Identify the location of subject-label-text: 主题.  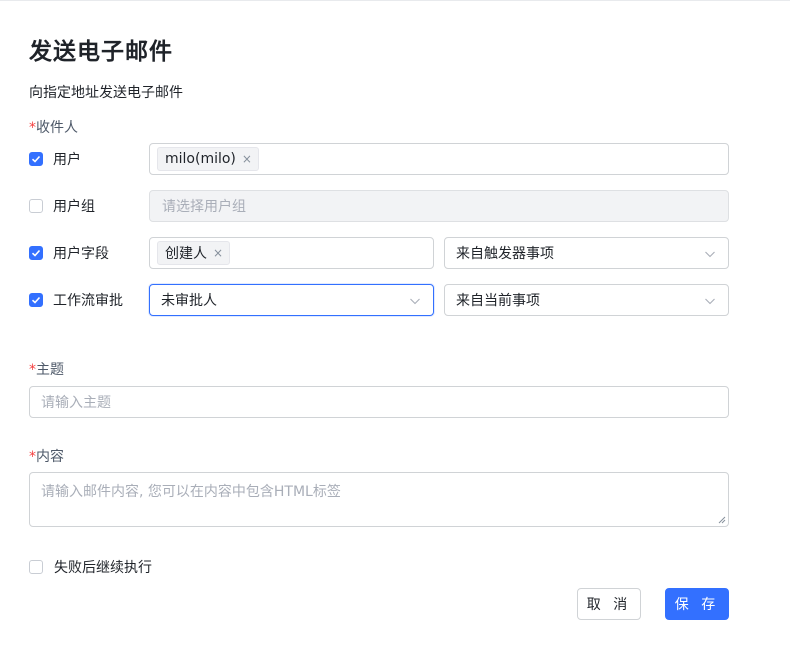
(50, 370).